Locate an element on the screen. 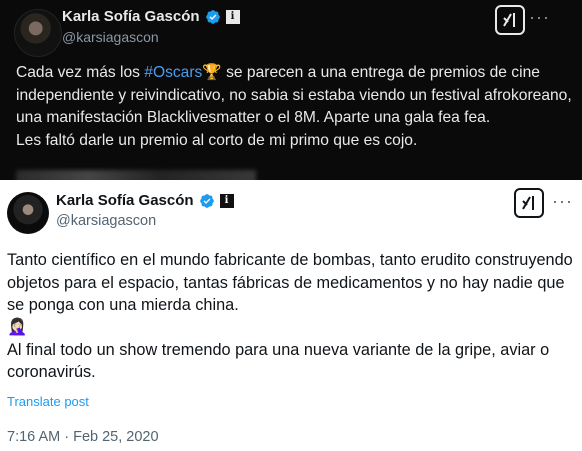 This screenshot has height=451, width=582. translate-post-link: Translate post is located at coordinates (48, 401).